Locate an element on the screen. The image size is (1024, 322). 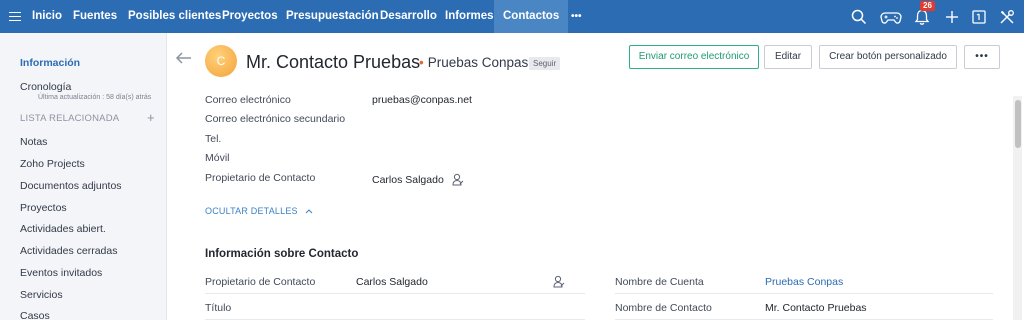
send-email-button: Enviar correo electrónico is located at coordinates (694, 57).